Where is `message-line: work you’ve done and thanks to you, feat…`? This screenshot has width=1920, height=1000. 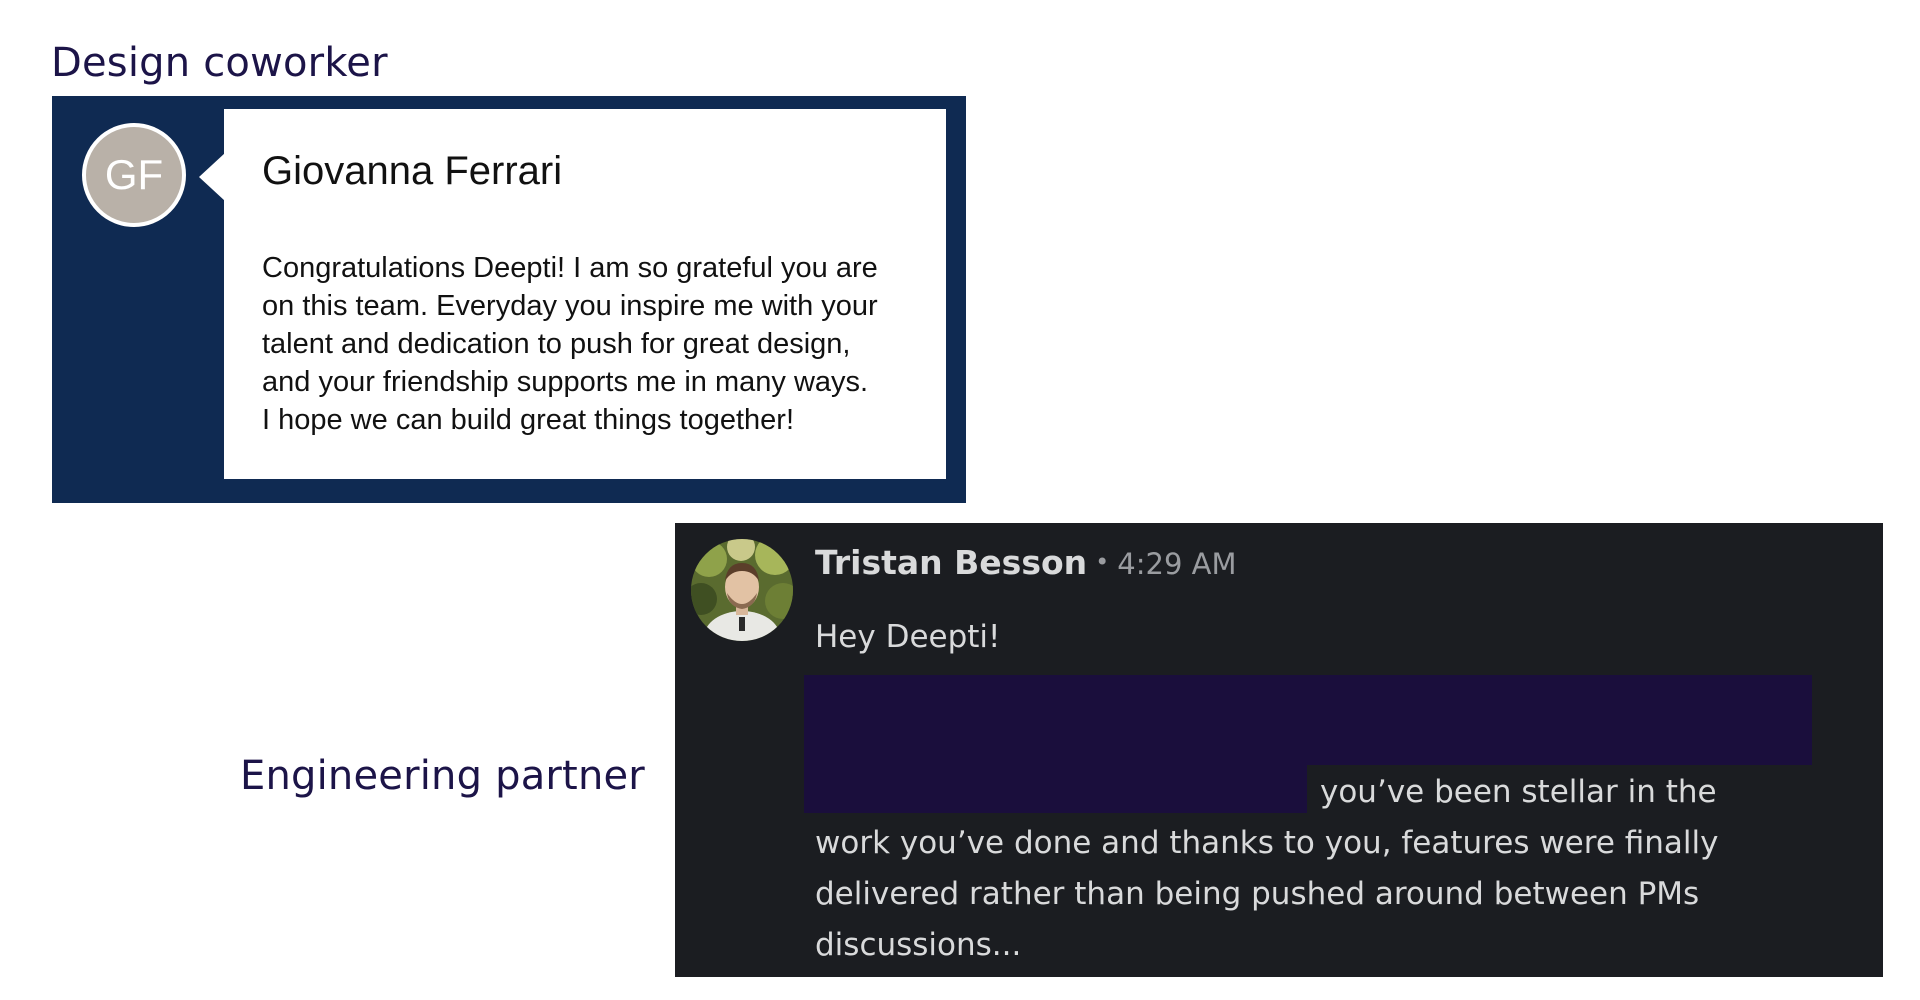
message-line: work you’ve done and thanks to you, feat… is located at coordinates (1267, 843).